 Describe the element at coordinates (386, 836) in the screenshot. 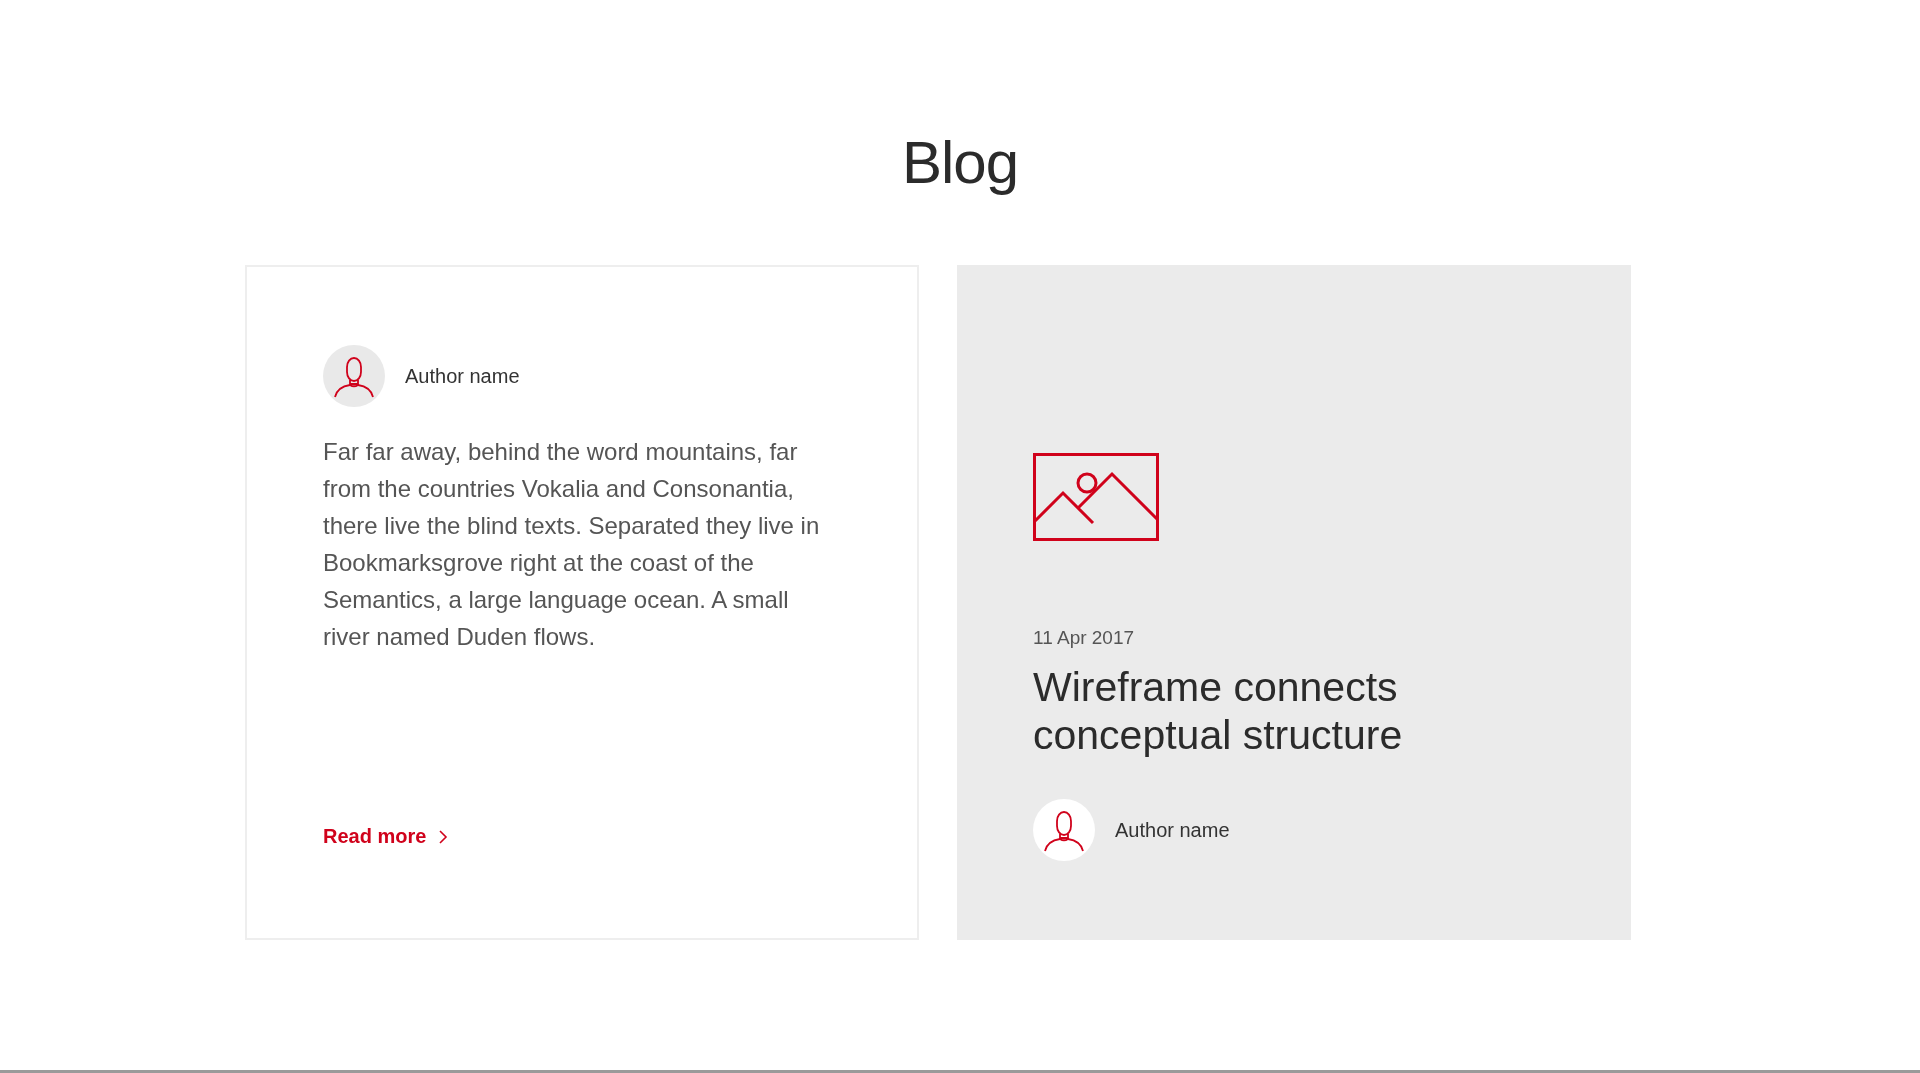

I see `read-more-link: Read more` at that location.